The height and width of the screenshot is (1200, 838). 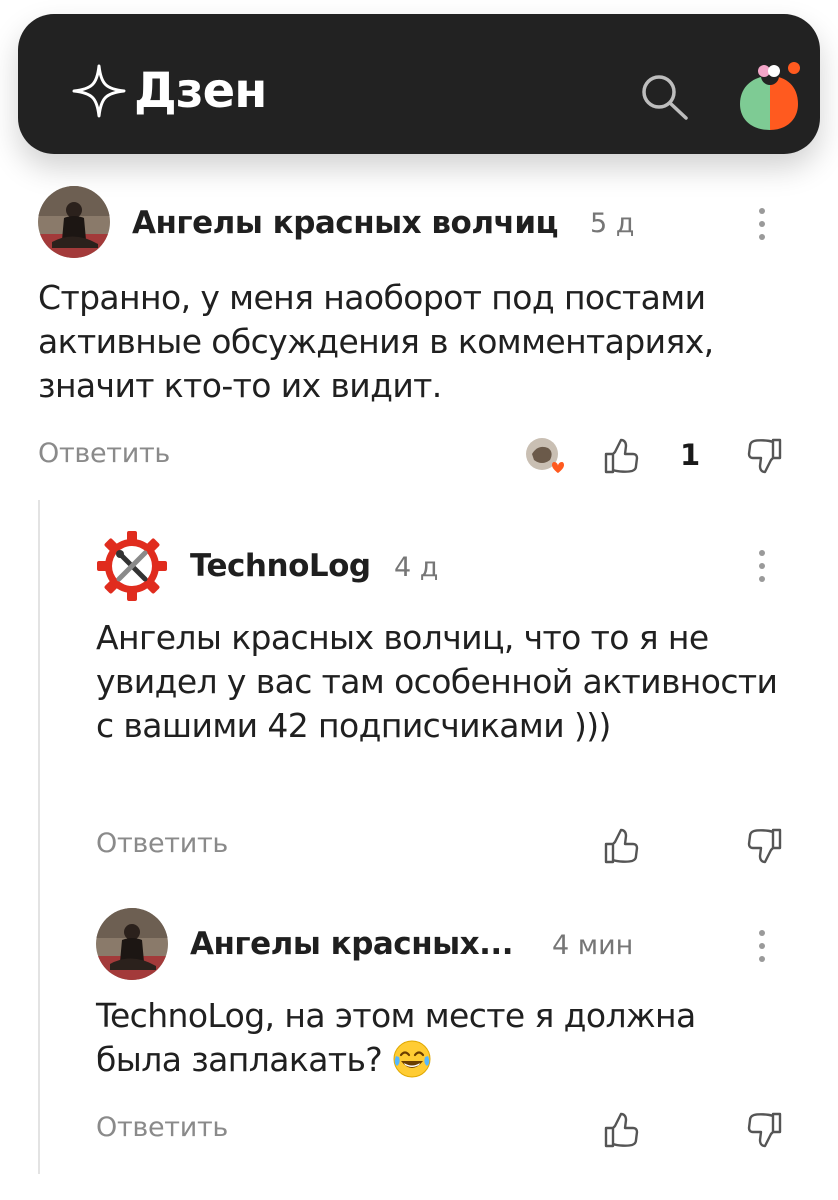 What do you see at coordinates (412, 1059) in the screenshot?
I see `laughing-emoji-icon` at bounding box center [412, 1059].